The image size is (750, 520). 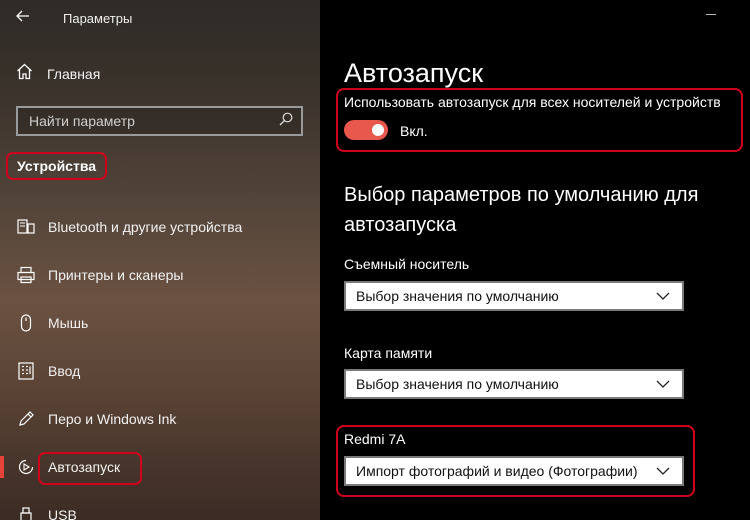 What do you see at coordinates (160, 18) in the screenshot?
I see `title-bar: Параметры` at bounding box center [160, 18].